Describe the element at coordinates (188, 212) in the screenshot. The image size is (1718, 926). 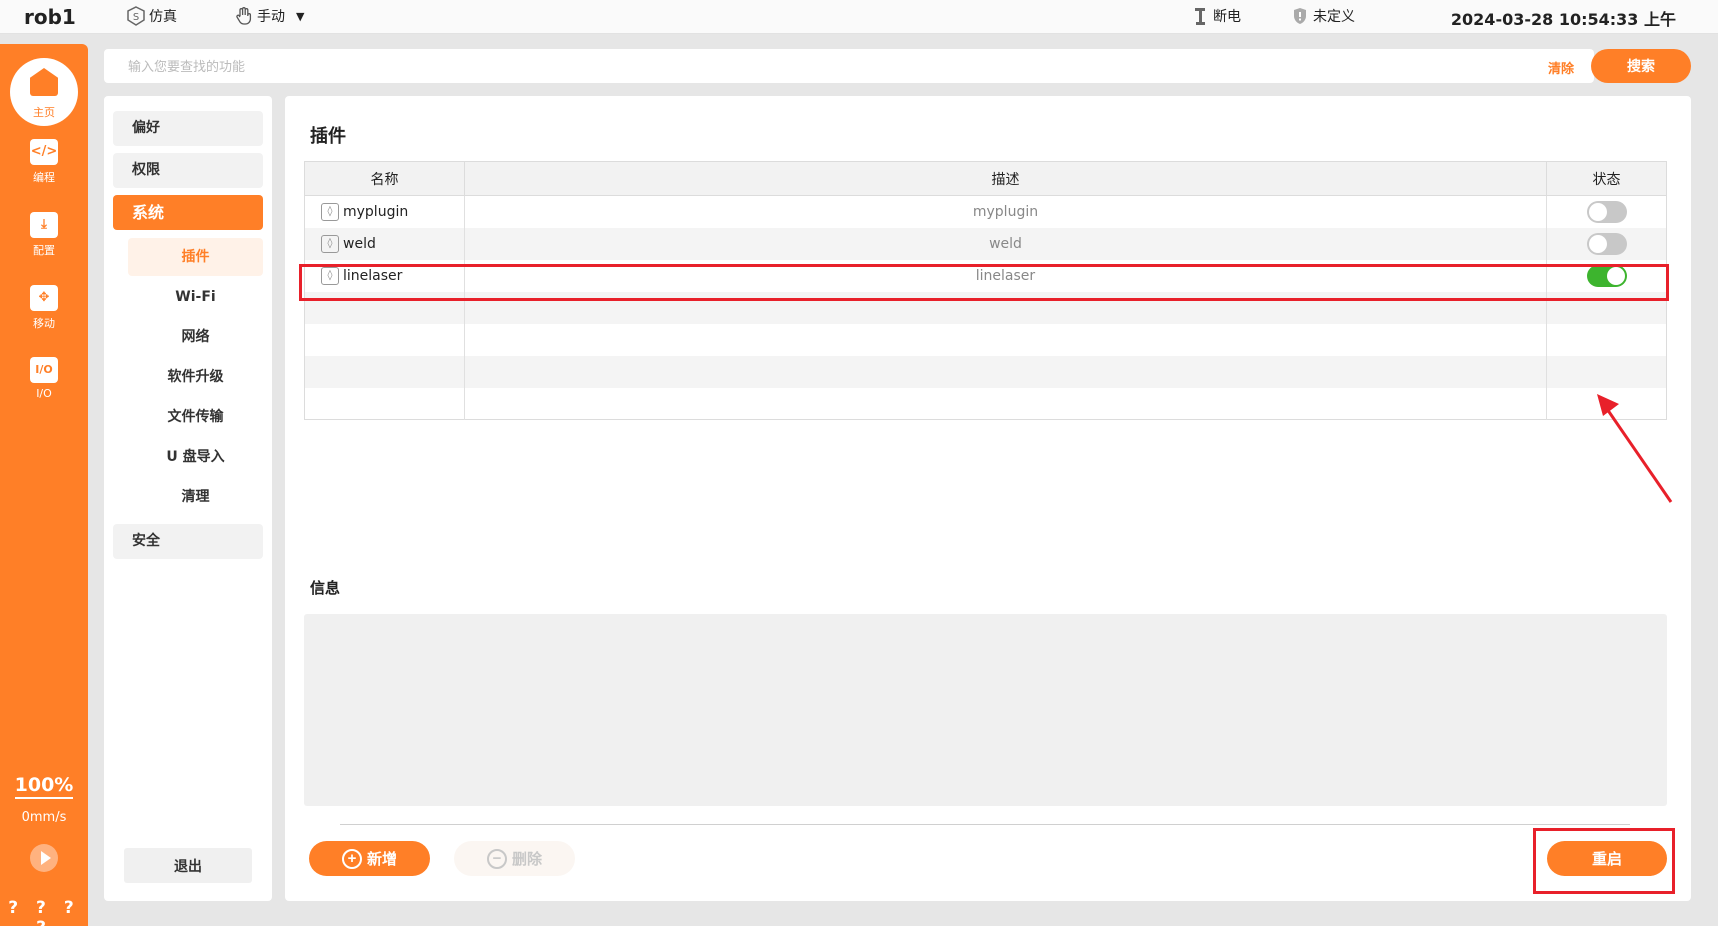
I see `menu-system: 系统` at that location.